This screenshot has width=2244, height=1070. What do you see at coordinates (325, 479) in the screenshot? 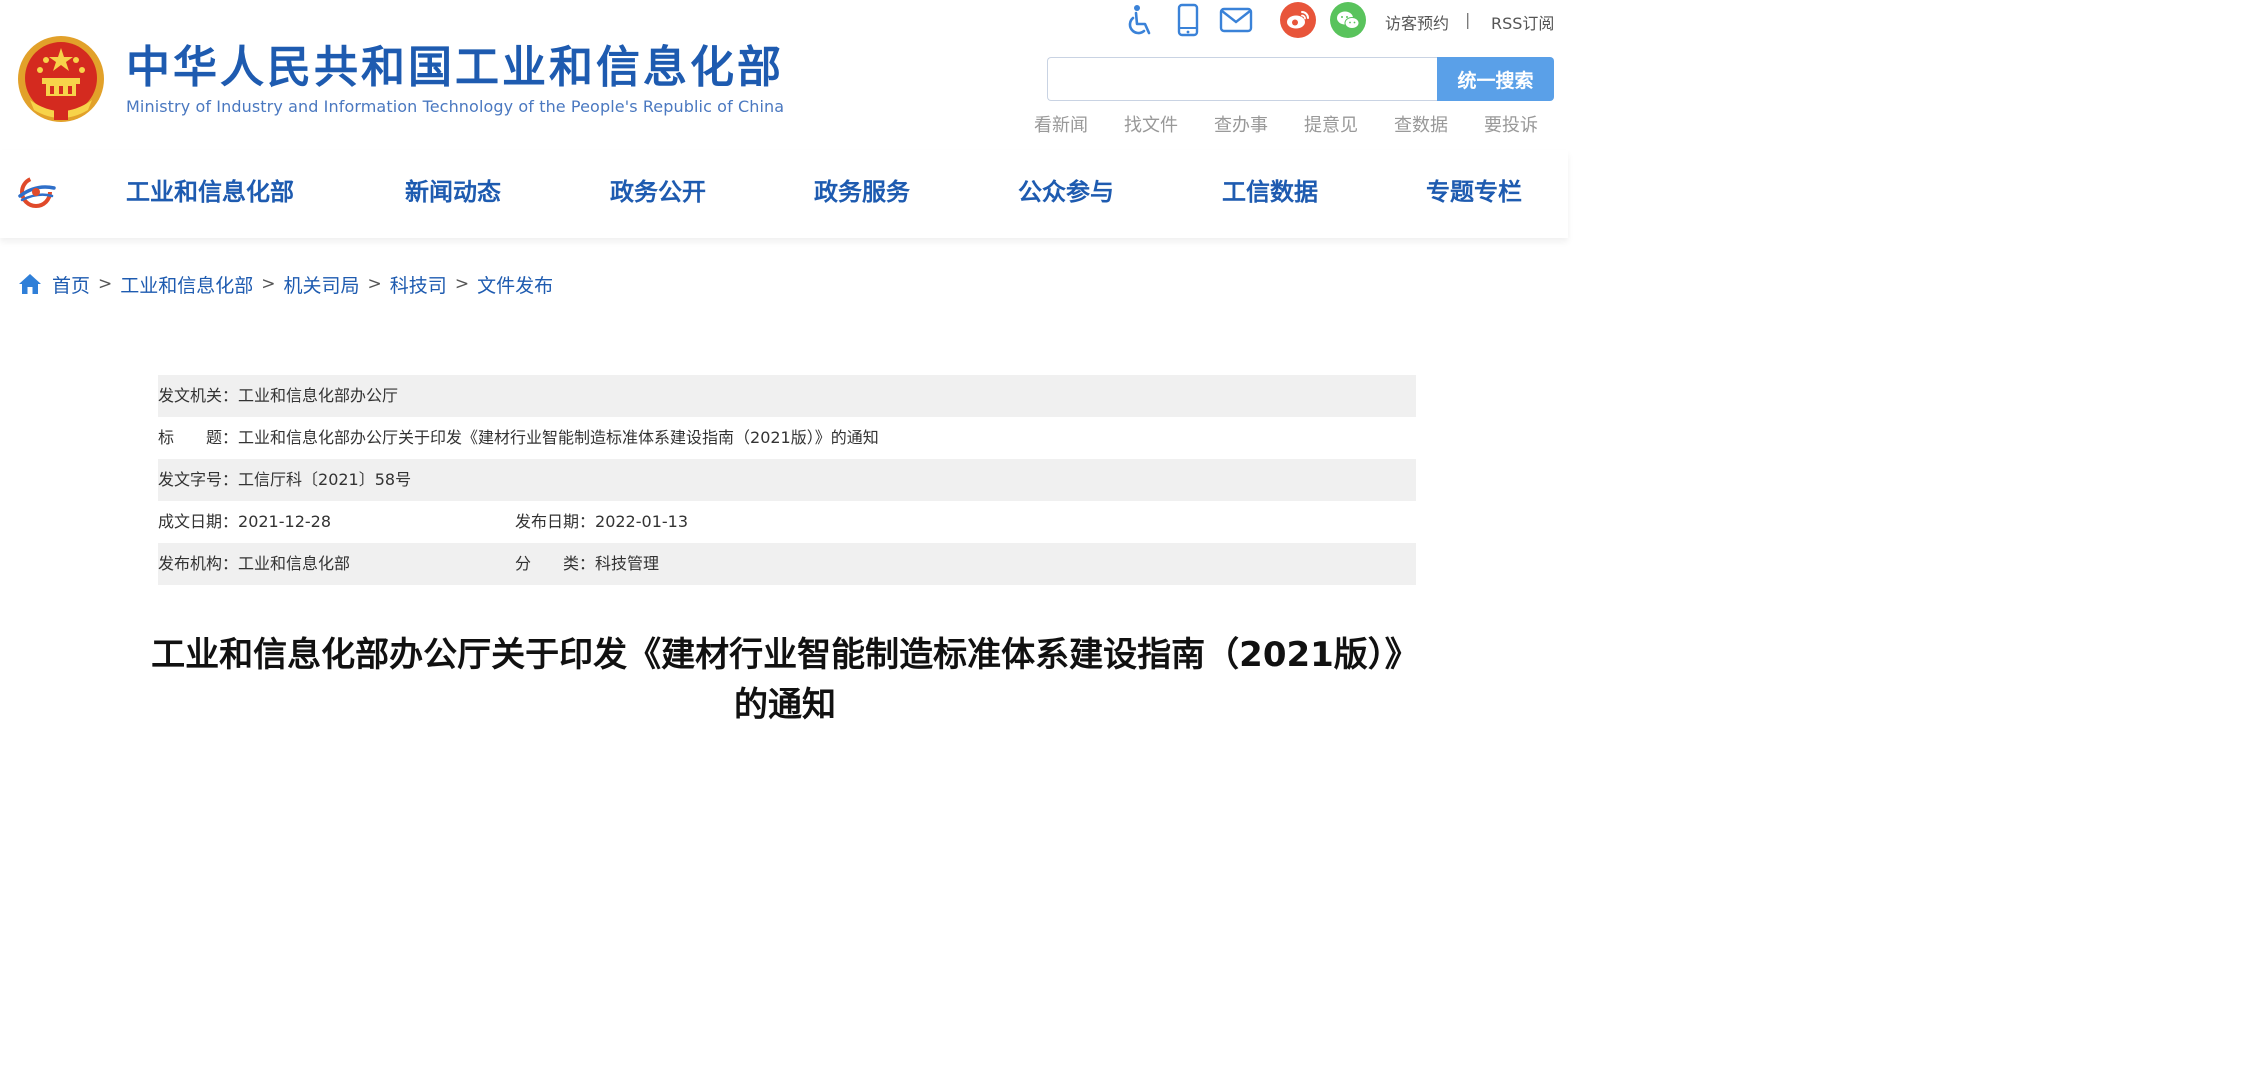
I see `doc-number-value: 工信厅科〔2021〕58号` at bounding box center [325, 479].